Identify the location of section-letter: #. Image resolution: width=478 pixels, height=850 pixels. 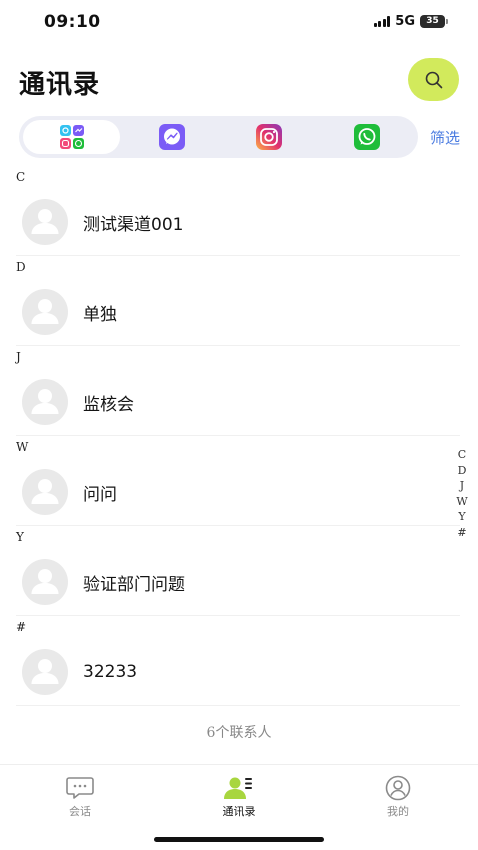
(21, 627).